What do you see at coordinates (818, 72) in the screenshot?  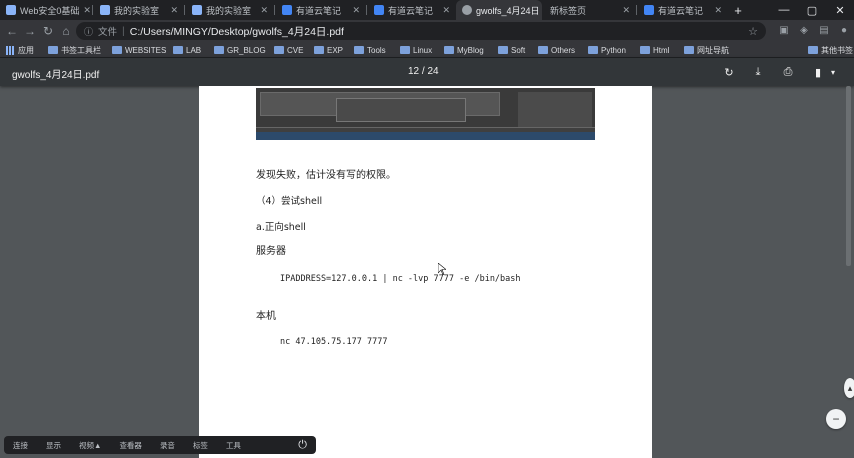 I see `bookmark-icon: ▮` at bounding box center [818, 72].